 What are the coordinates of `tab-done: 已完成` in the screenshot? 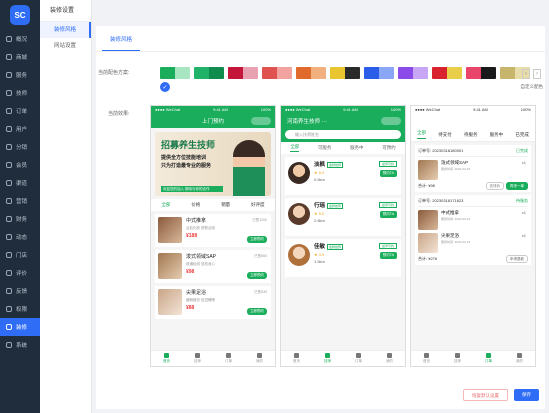 It's located at (522, 135).